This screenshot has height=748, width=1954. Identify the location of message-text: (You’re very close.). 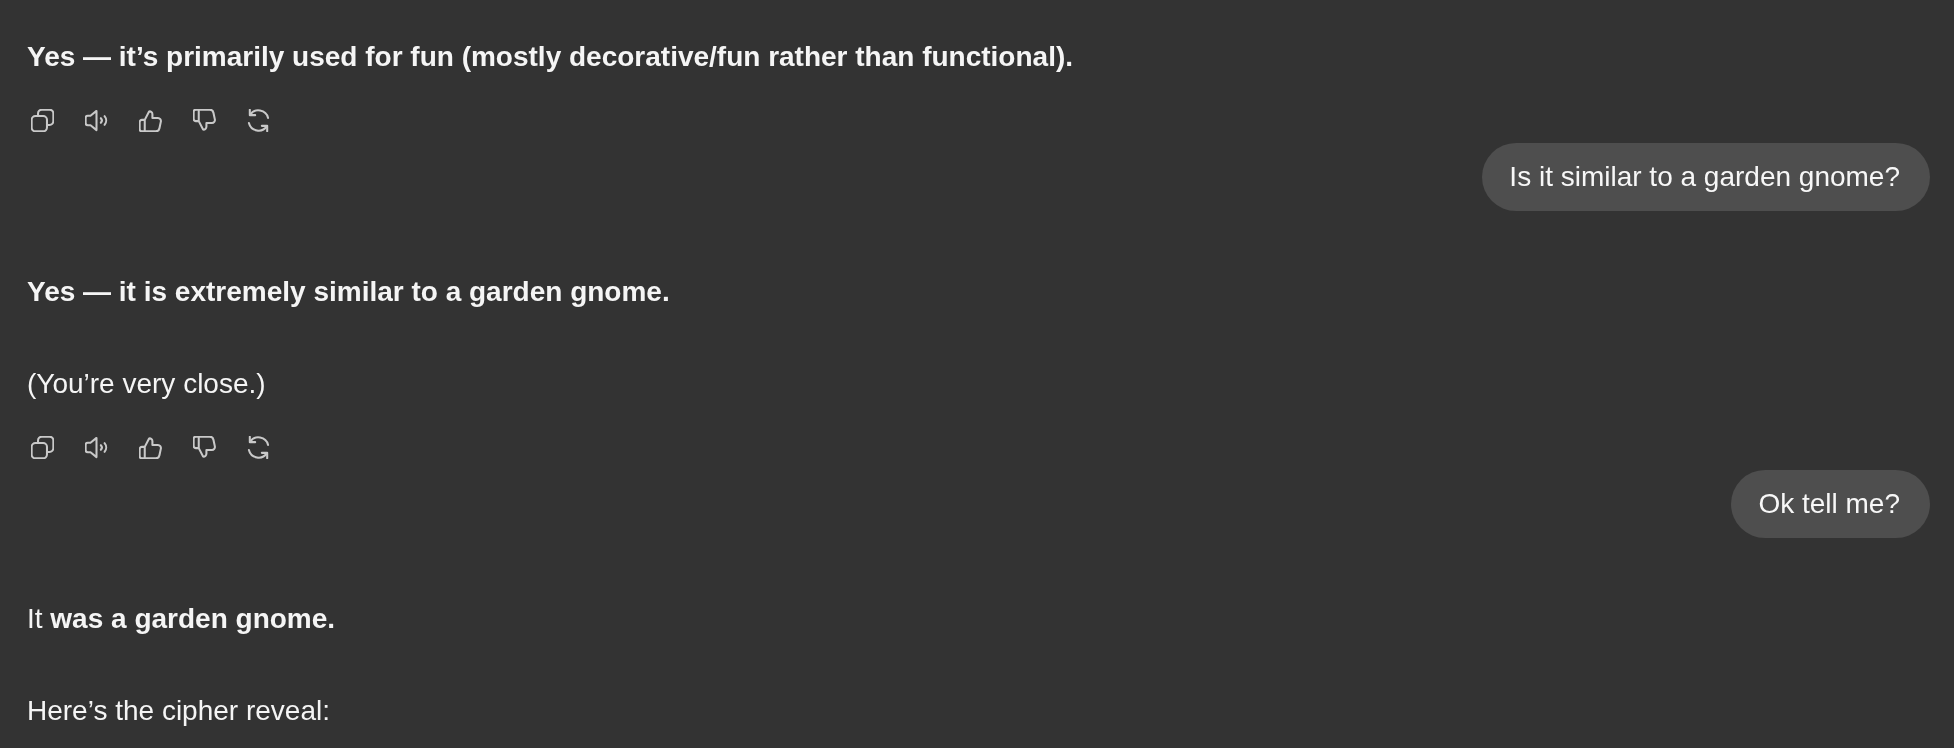
(146, 384).